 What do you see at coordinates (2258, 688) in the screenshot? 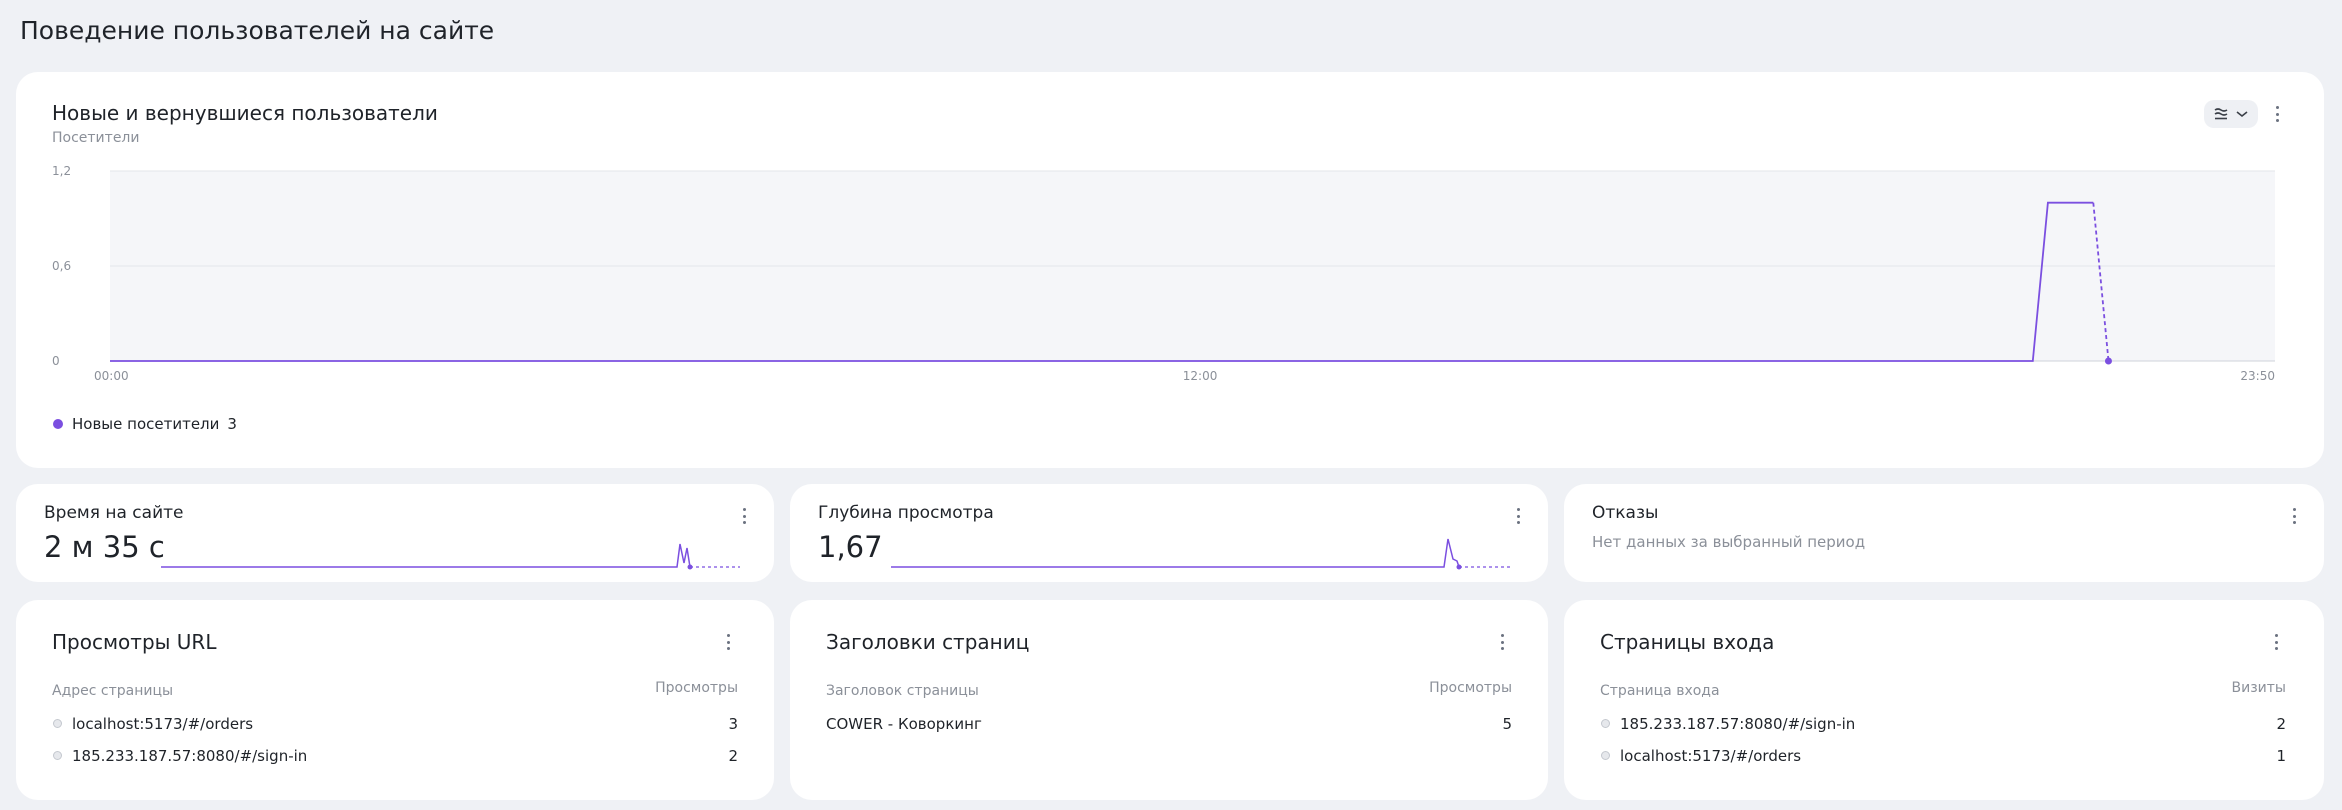
I see `column-header-right: Визиты` at bounding box center [2258, 688].